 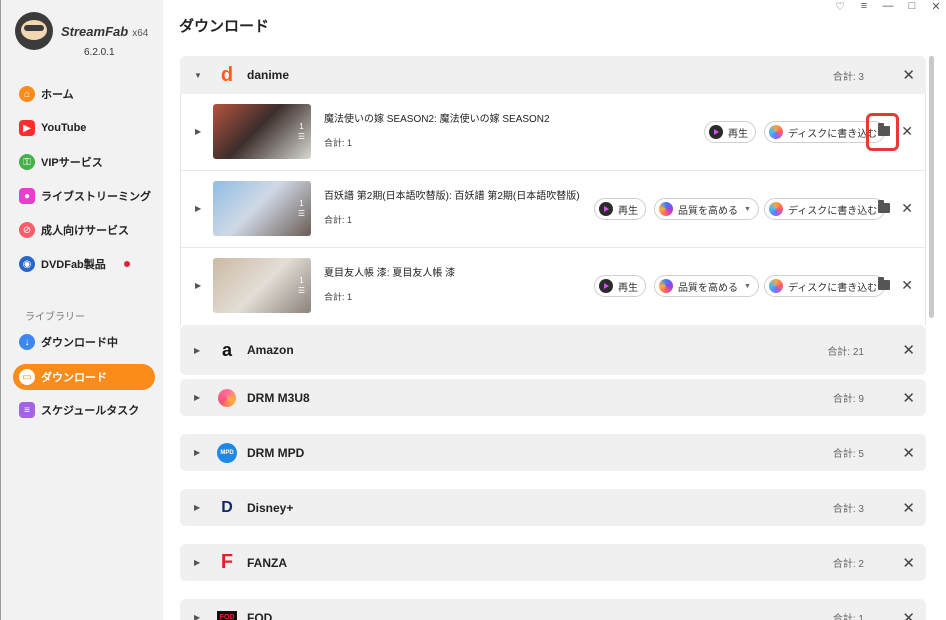 I want to click on group-count: 合計: 21, so click(x=845, y=352).